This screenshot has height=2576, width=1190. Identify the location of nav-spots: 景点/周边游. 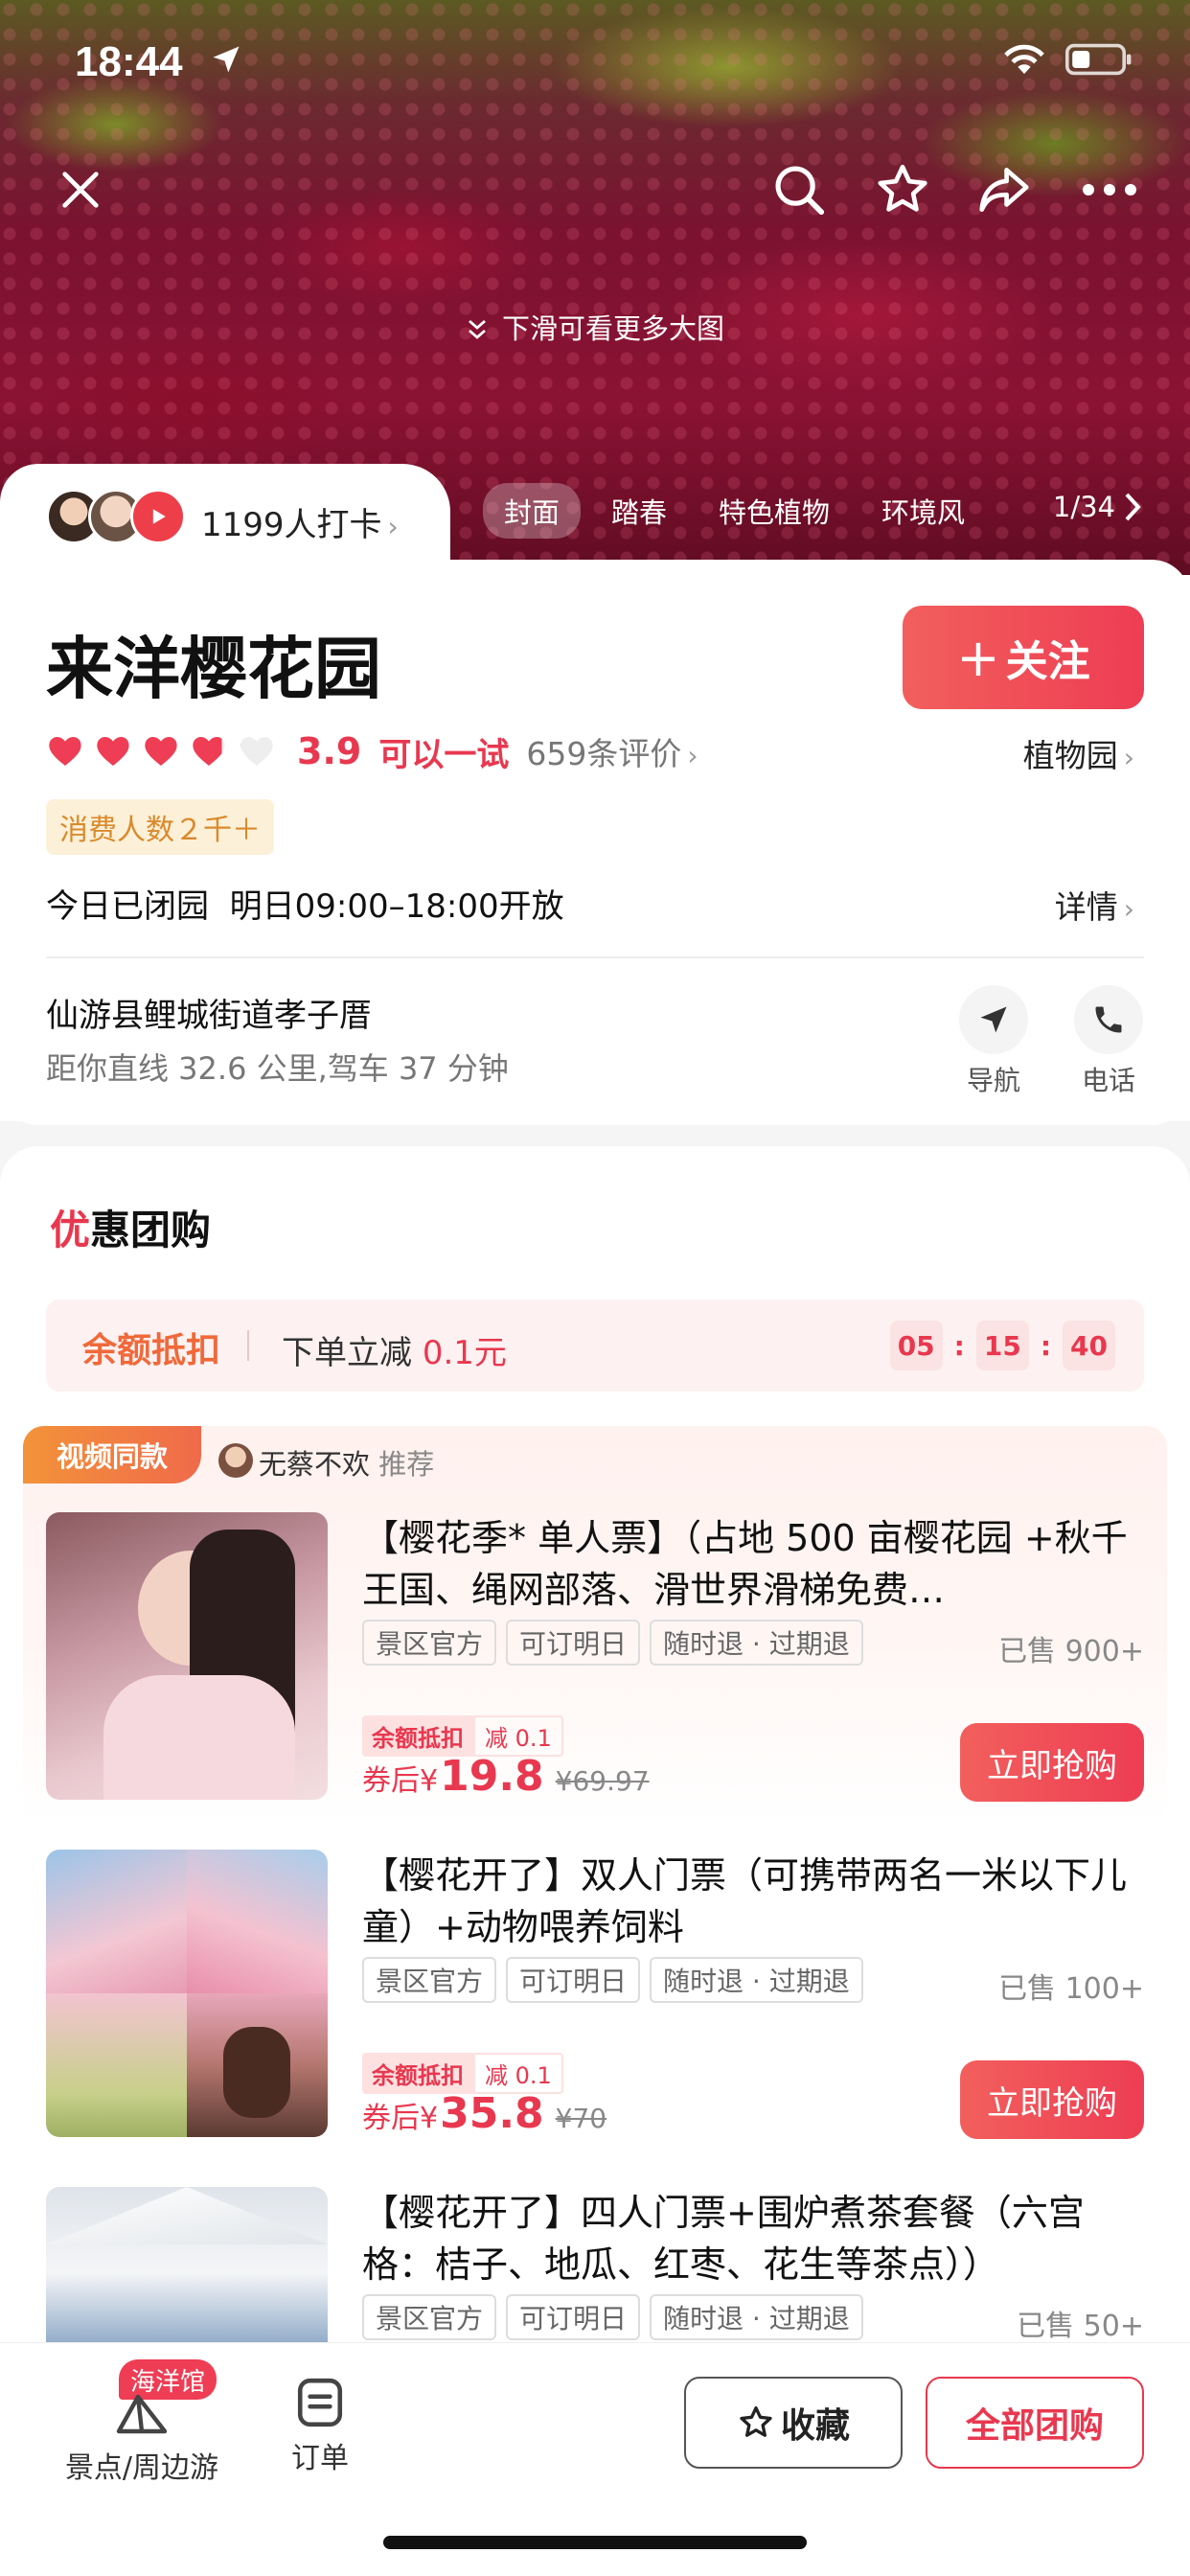
(142, 2436).